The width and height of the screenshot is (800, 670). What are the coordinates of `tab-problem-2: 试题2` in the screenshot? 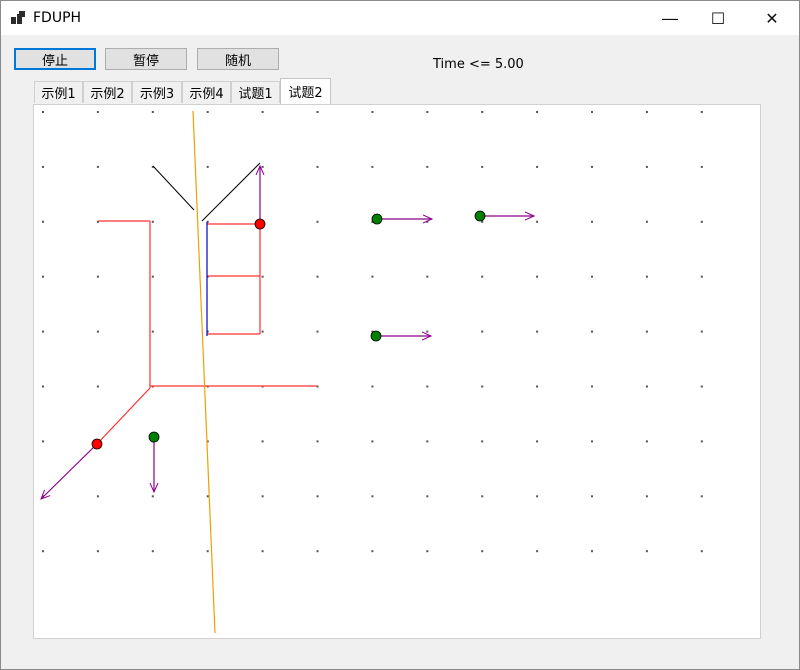 It's located at (305, 91).